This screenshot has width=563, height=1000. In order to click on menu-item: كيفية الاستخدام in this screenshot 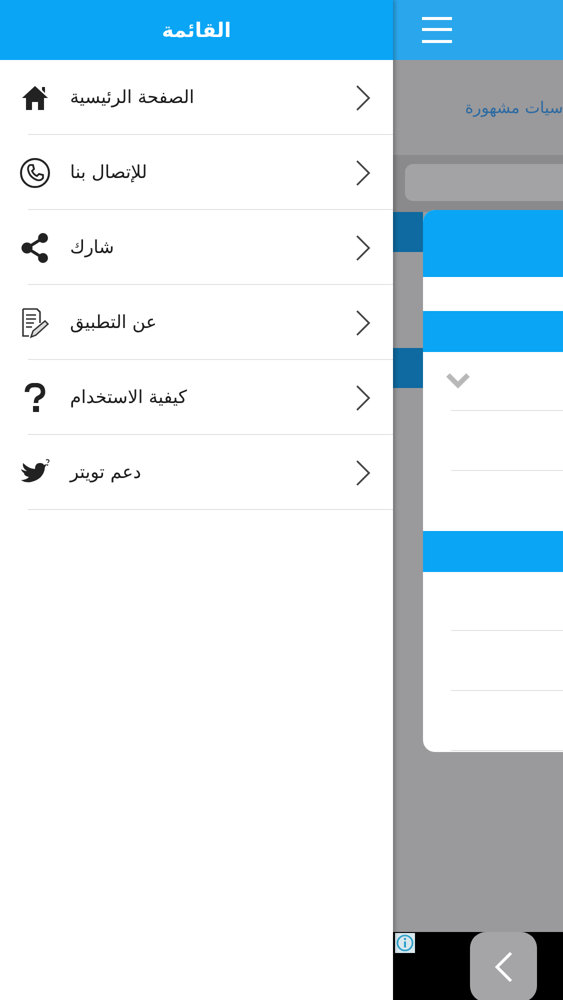, I will do `click(196, 397)`.